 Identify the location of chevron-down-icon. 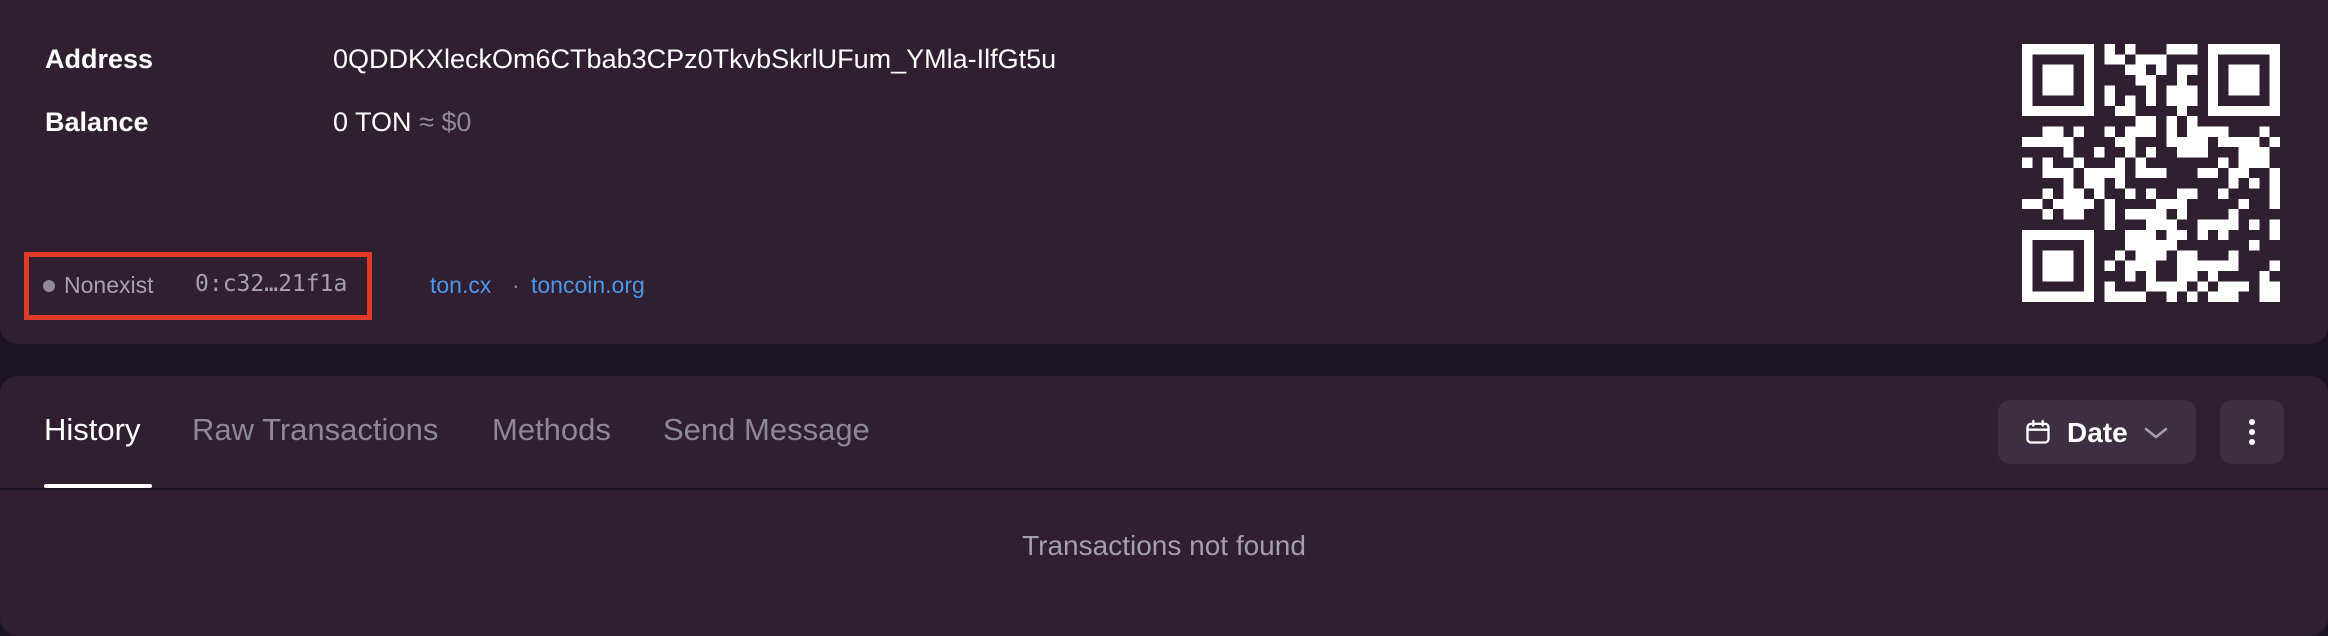
(2156, 433).